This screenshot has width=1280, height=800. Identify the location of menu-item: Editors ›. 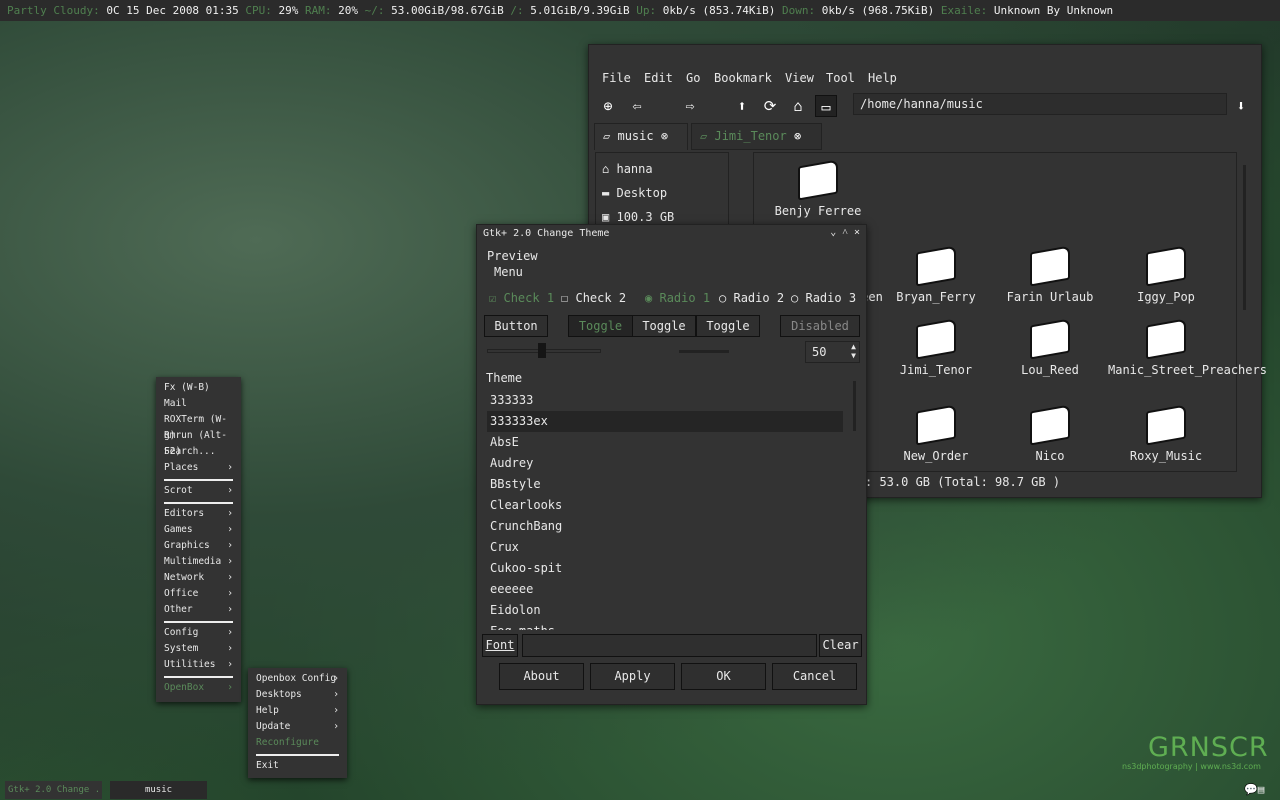
(198, 514).